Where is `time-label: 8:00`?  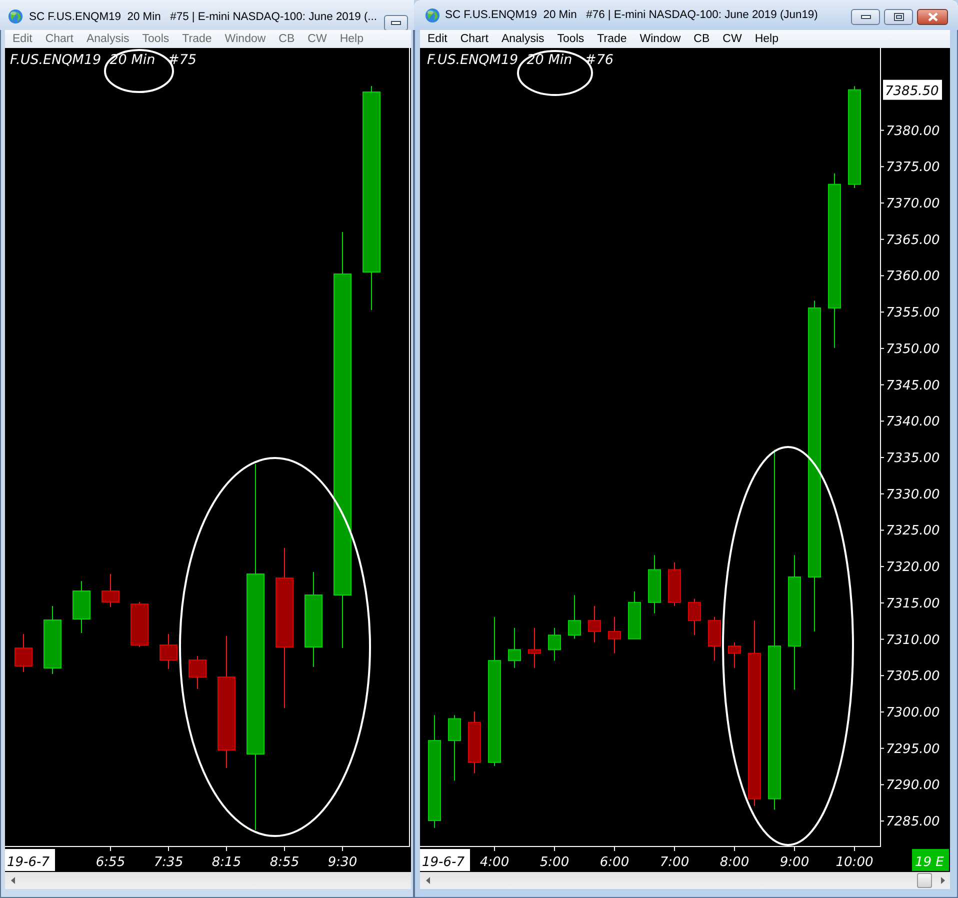
time-label: 8:00 is located at coordinates (735, 862).